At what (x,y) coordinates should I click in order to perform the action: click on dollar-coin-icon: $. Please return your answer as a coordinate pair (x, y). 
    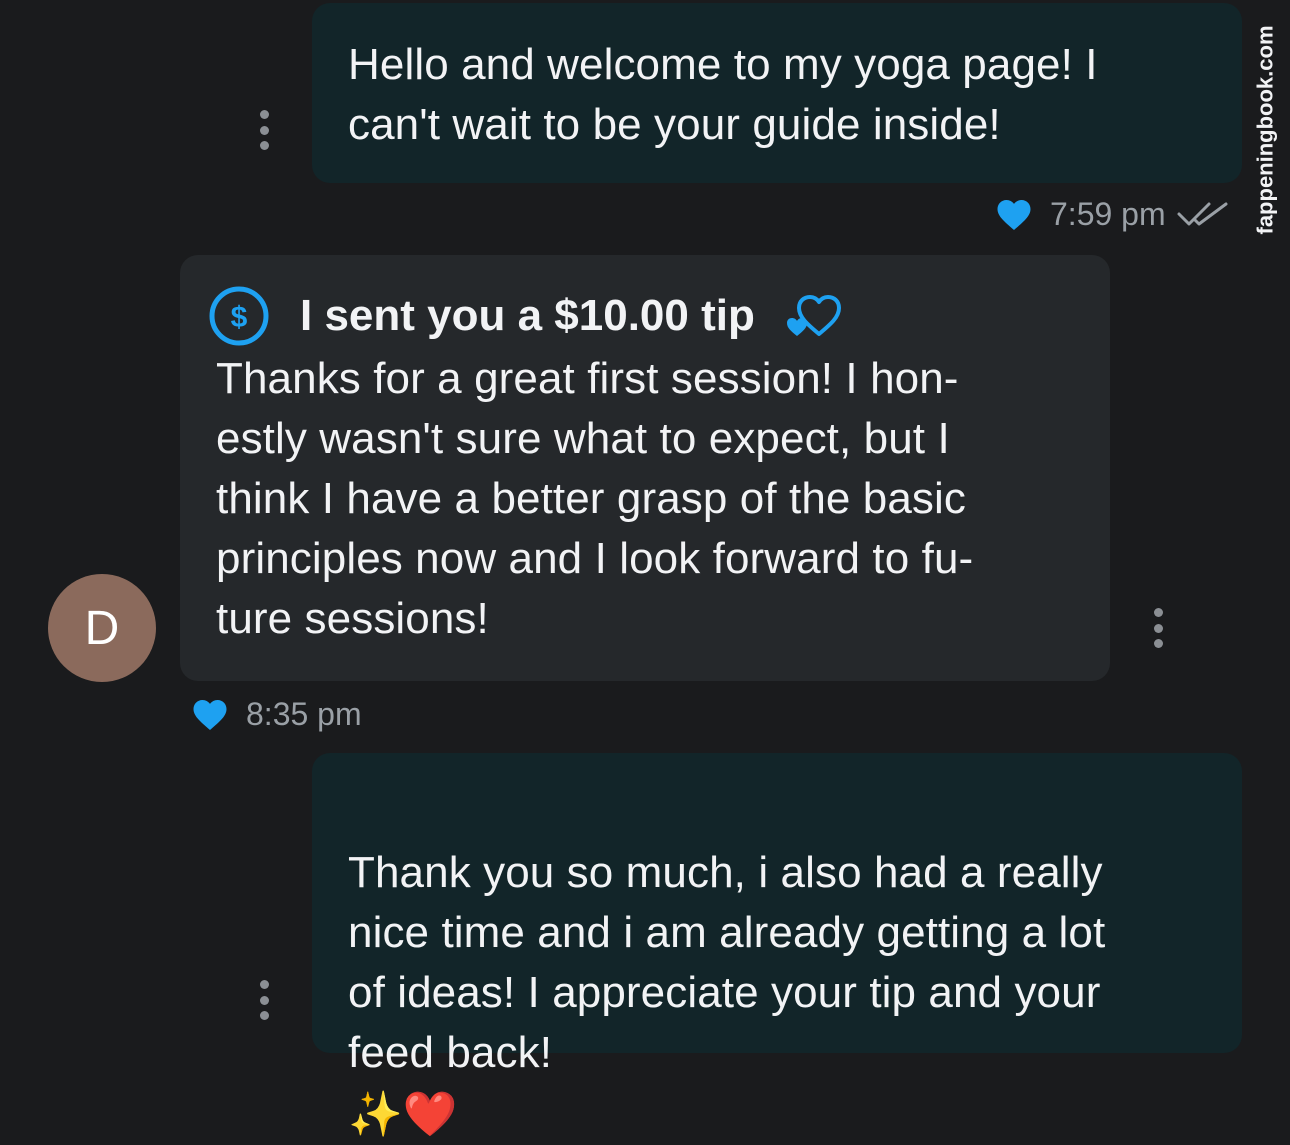
    Looking at the image, I should click on (239, 316).